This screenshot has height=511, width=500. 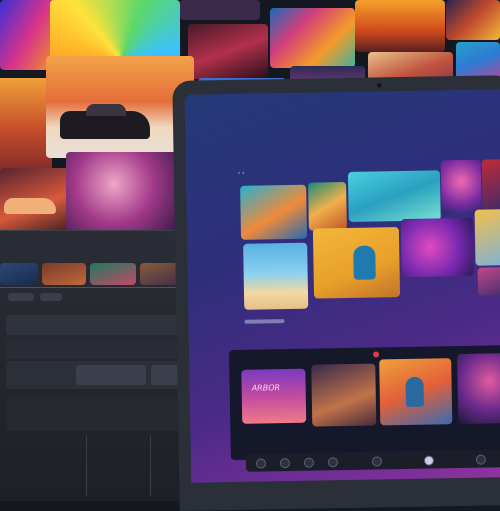 I want to click on car-window, so click(x=106, y=110).